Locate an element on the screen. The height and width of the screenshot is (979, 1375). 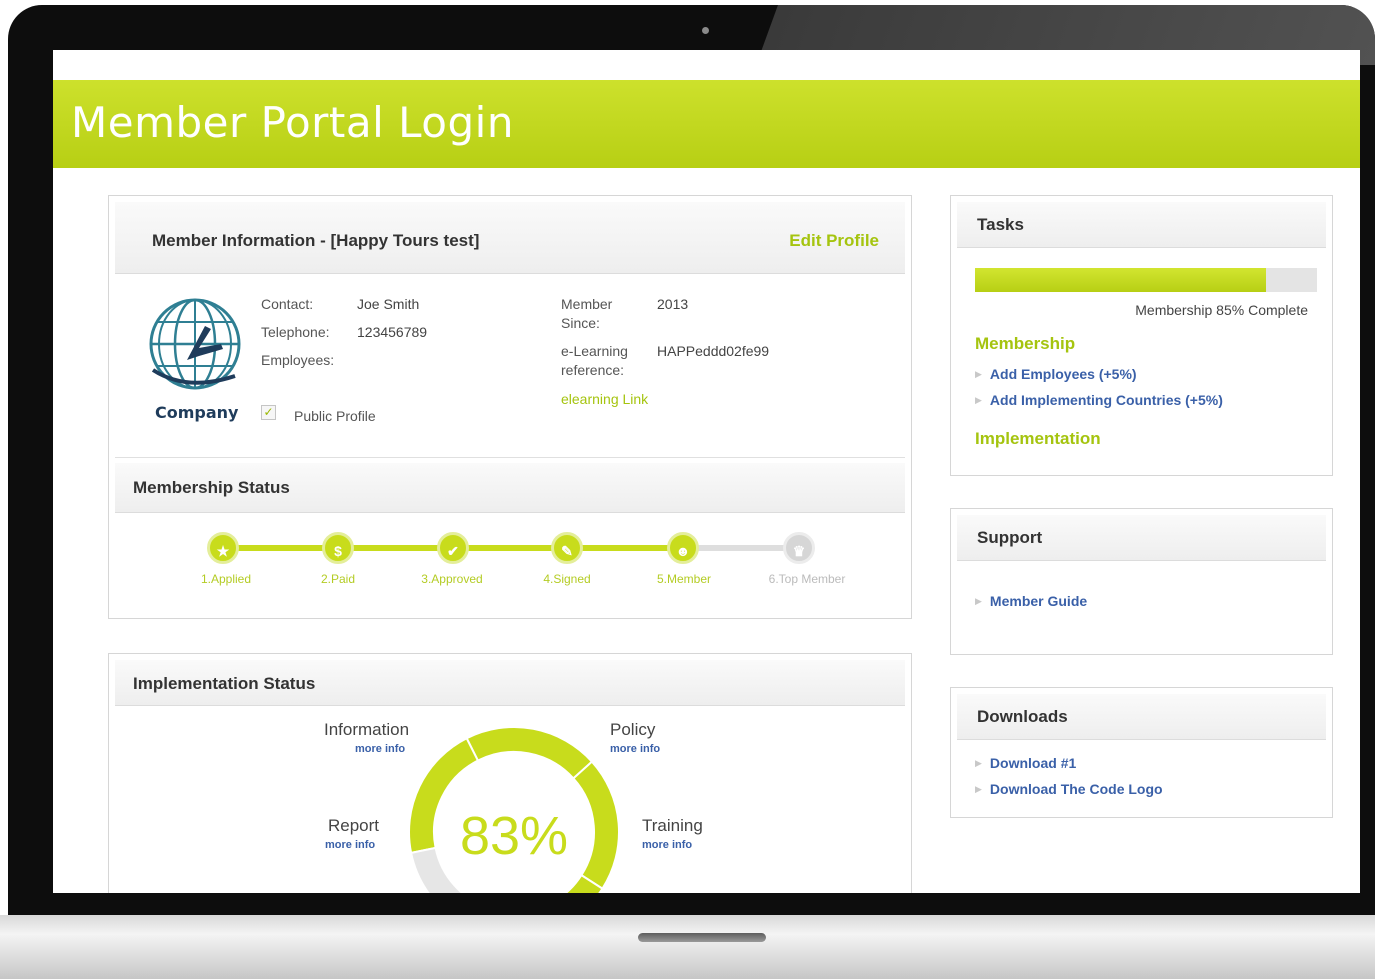
telephone-label: Telephone: is located at coordinates (295, 332).